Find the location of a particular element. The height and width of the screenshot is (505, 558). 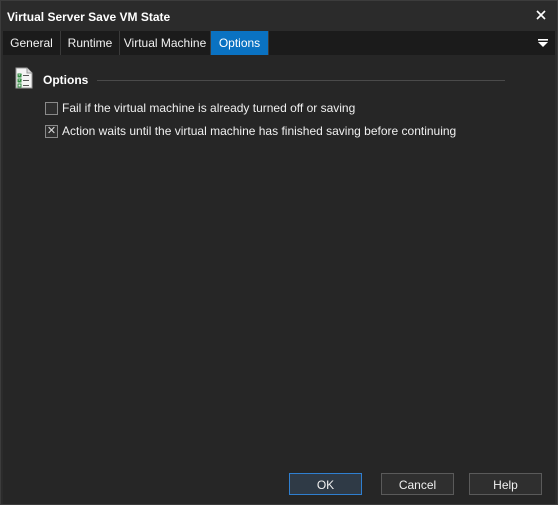

close-icon is located at coordinates (541, 15).